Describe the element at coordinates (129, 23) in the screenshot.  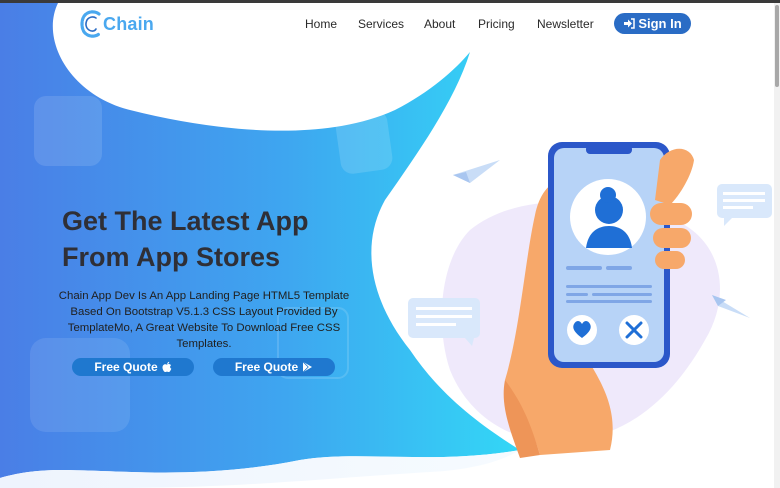
I see `brand-name: Chain` at that location.